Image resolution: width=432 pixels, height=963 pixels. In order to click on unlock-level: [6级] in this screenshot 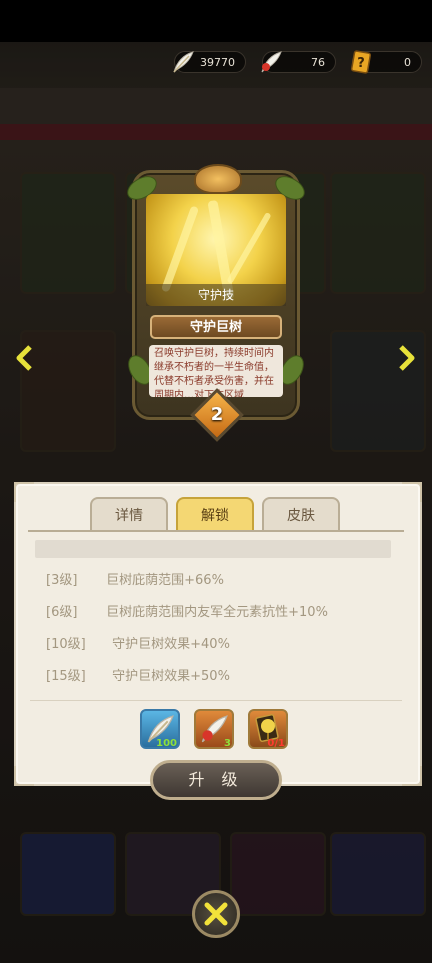, I will do `click(62, 612)`.